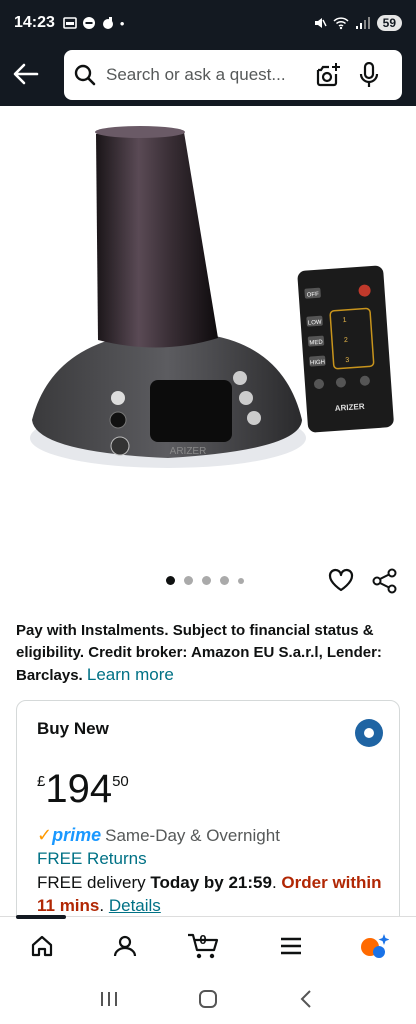  I want to click on remote-button-low-label: LOW, so click(315, 323).